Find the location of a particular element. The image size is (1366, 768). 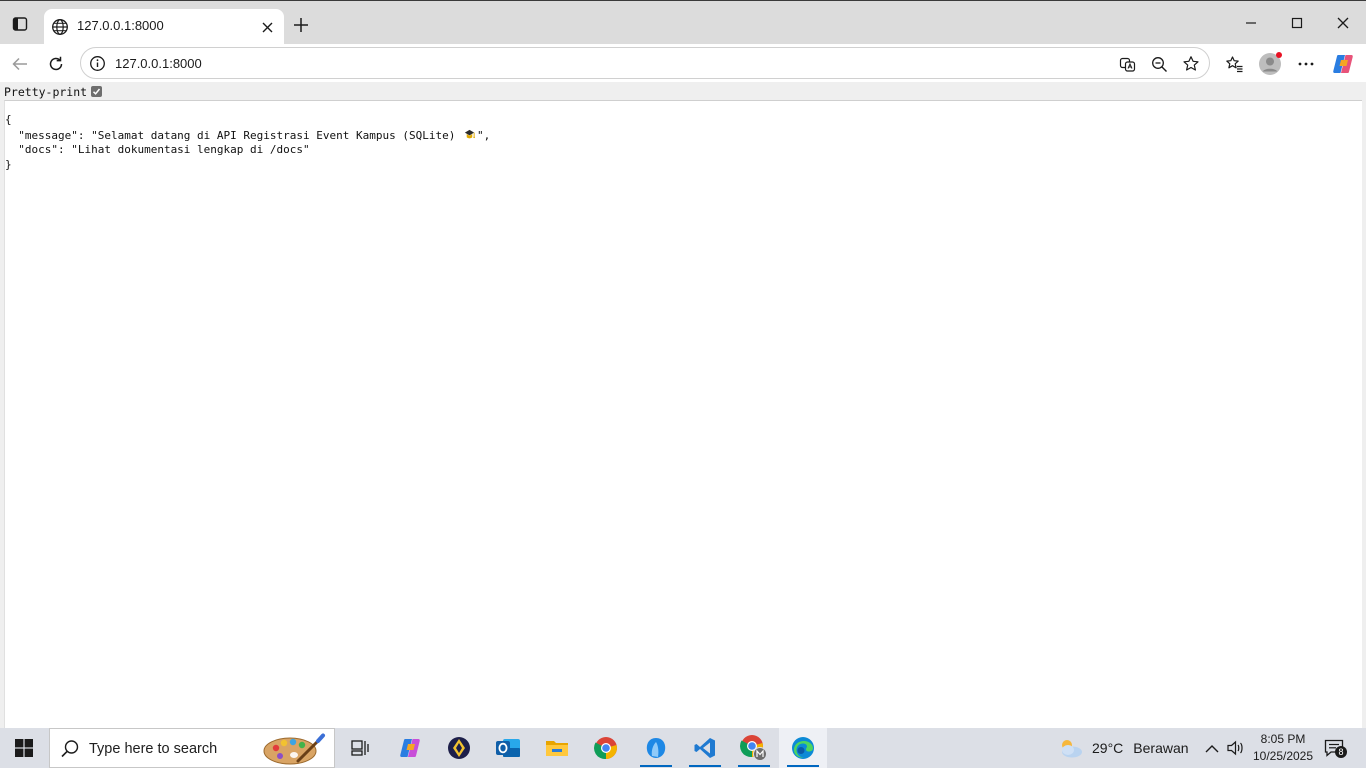

maximize-icon is located at coordinates (1297, 23).